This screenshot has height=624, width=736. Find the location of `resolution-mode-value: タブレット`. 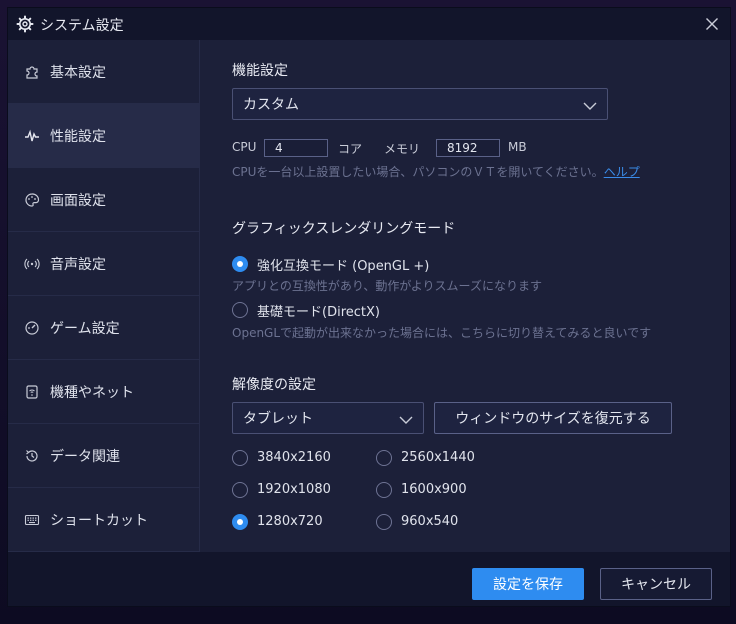

resolution-mode-value: タブレット is located at coordinates (278, 419).